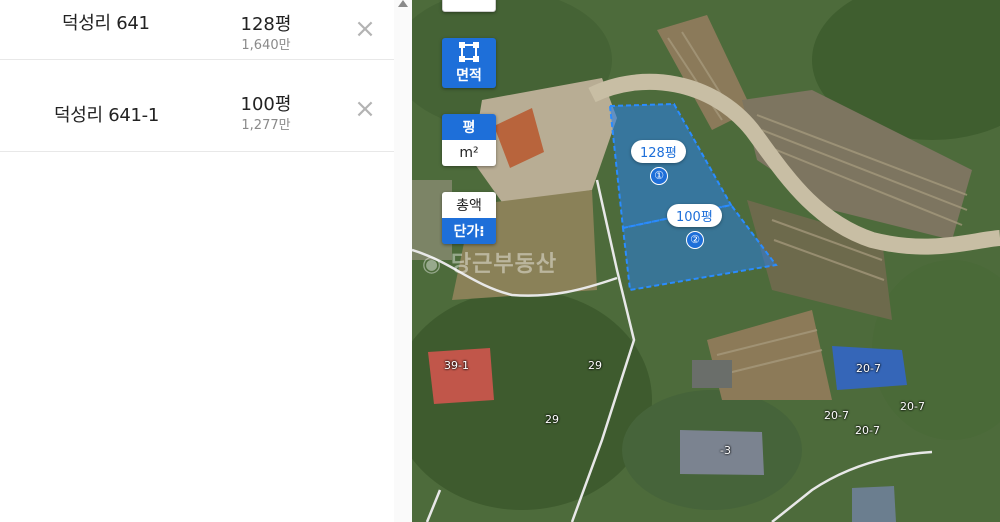  Describe the element at coordinates (106, 23) in the screenshot. I see `parcel-name: 덕성리 641` at that location.